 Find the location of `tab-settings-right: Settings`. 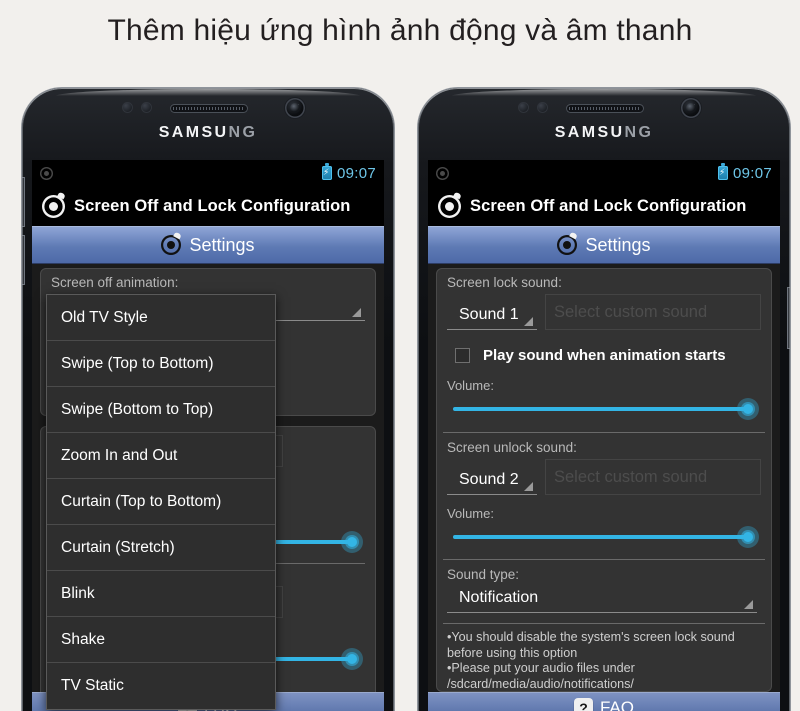

tab-settings-right: Settings is located at coordinates (604, 245).